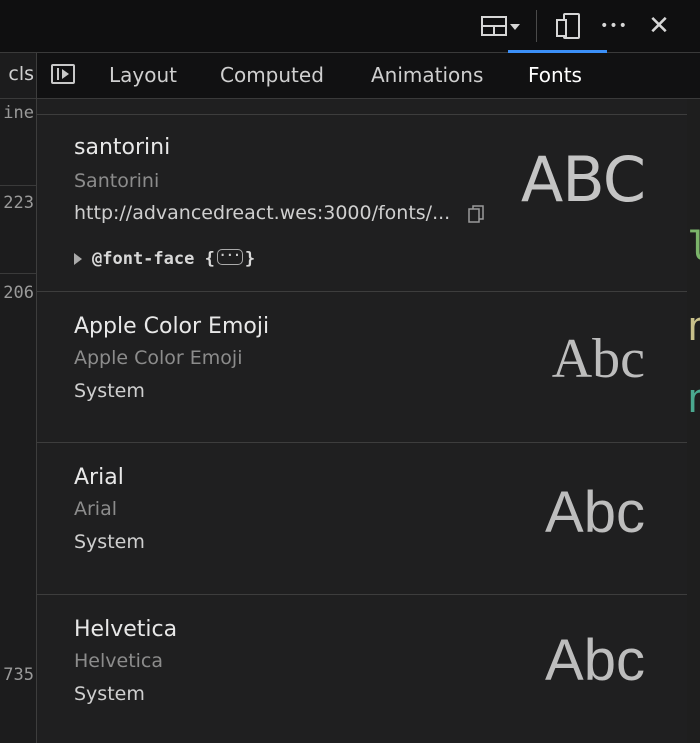 The width and height of the screenshot is (700, 743). What do you see at coordinates (368, 76) in the screenshot?
I see `sidebar-tabs: Layout Computed Animations Fonts` at bounding box center [368, 76].